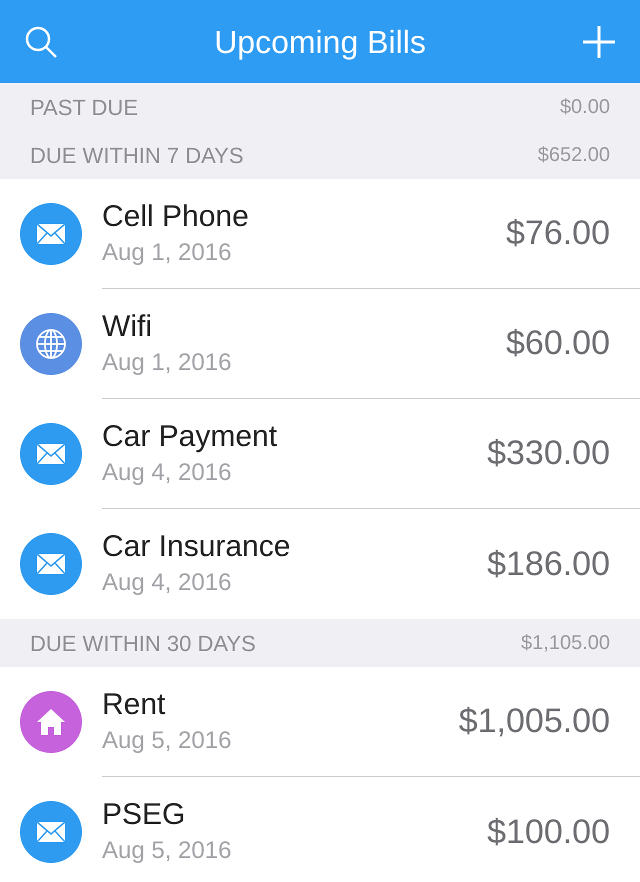  What do you see at coordinates (320, 564) in the screenshot?
I see `bill-row: Car Insurance Aug 4, 2016 $186.00` at bounding box center [320, 564].